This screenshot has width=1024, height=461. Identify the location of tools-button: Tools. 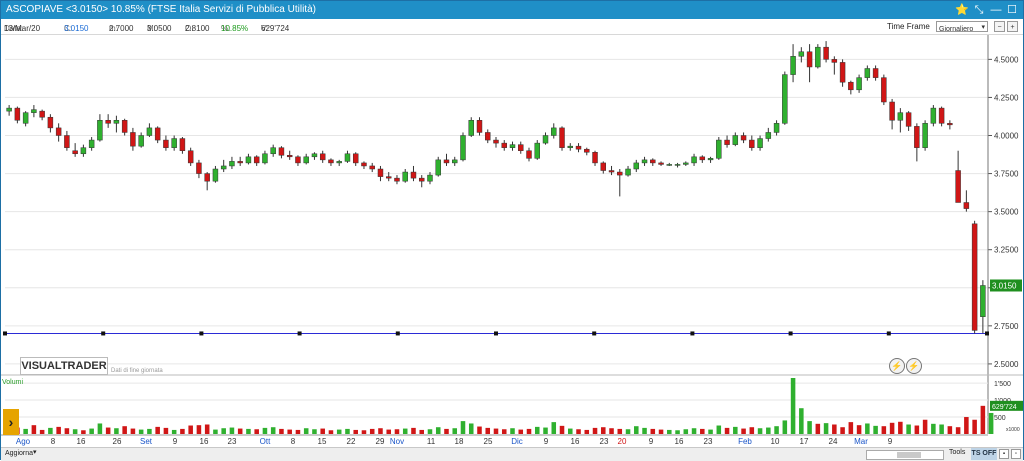
(957, 452).